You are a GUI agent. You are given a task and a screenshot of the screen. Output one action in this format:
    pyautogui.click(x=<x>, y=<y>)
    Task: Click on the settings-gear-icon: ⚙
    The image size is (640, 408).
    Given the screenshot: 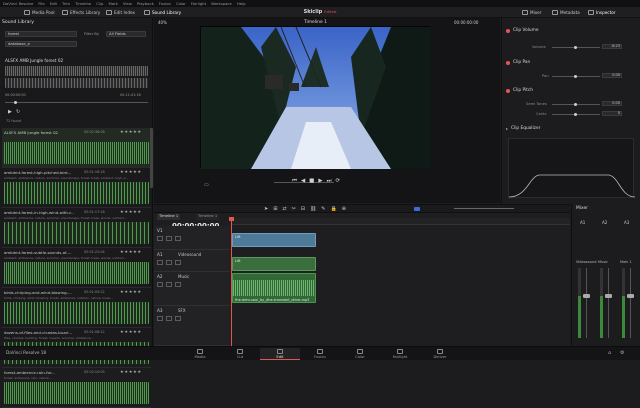 What is the action you would take?
    pyautogui.click(x=622, y=353)
    